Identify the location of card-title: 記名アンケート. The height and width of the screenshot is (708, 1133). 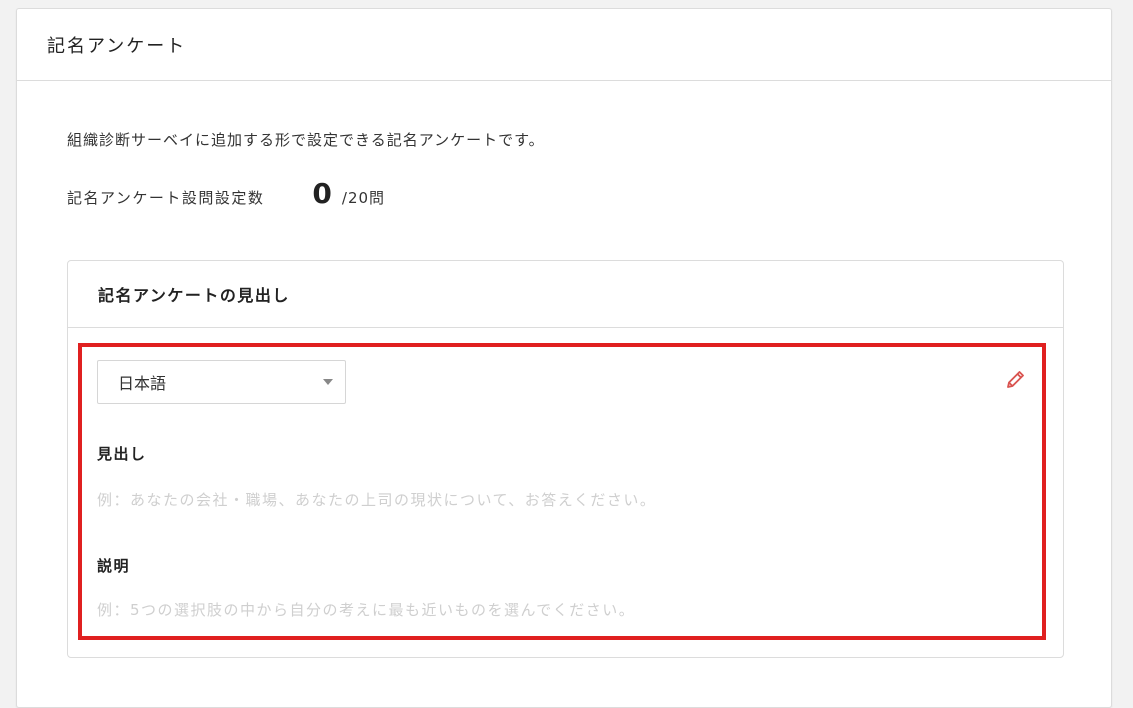
(117, 46).